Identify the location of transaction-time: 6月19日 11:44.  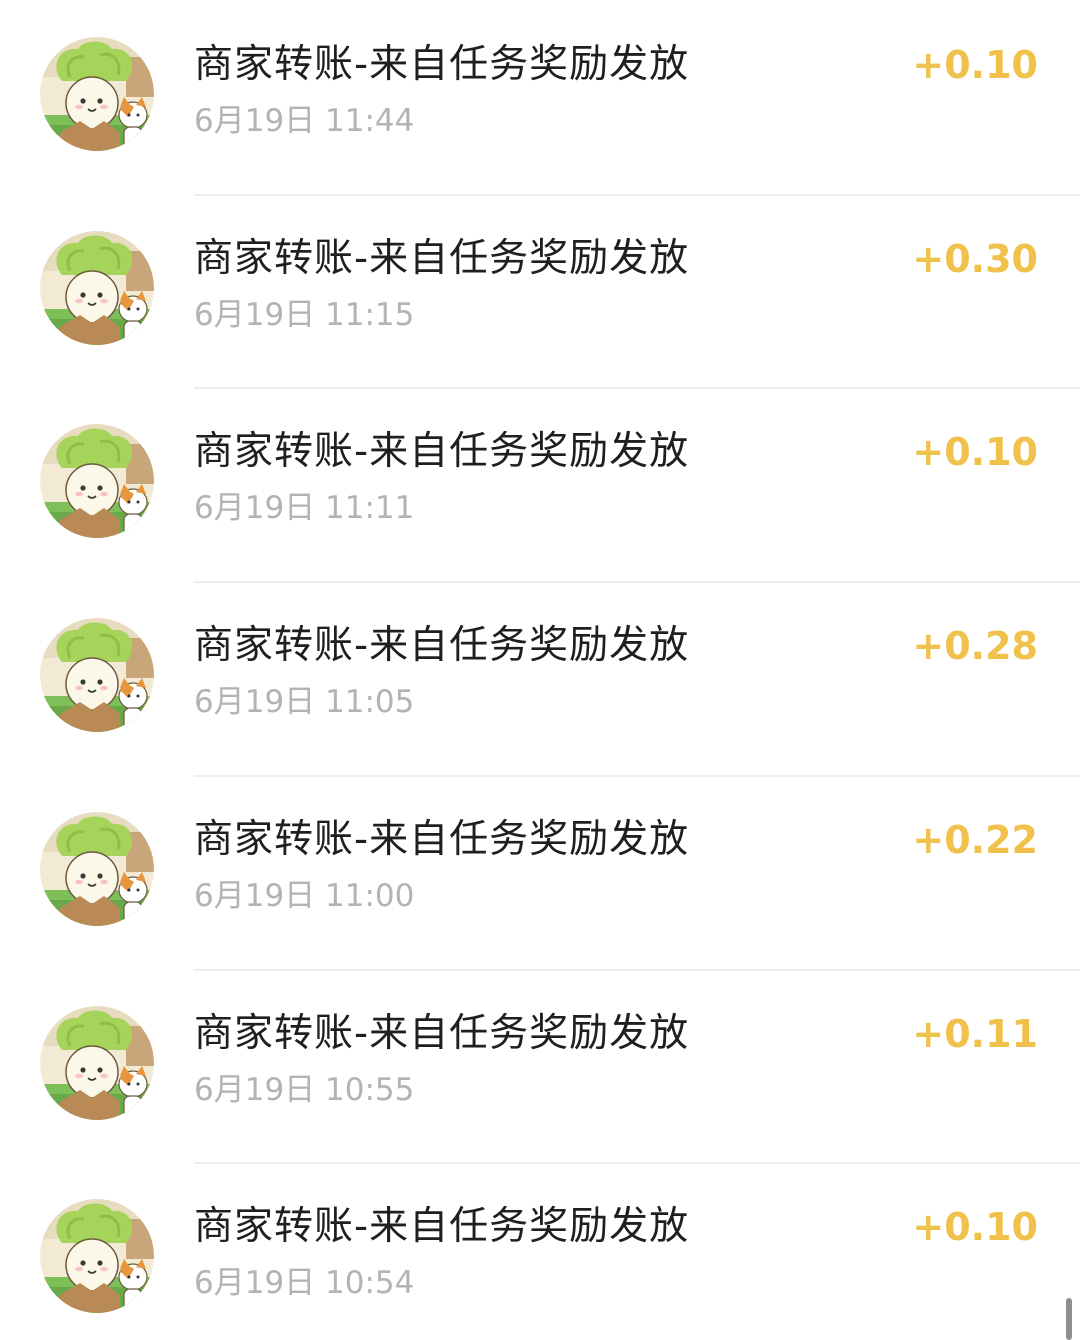
(304, 121).